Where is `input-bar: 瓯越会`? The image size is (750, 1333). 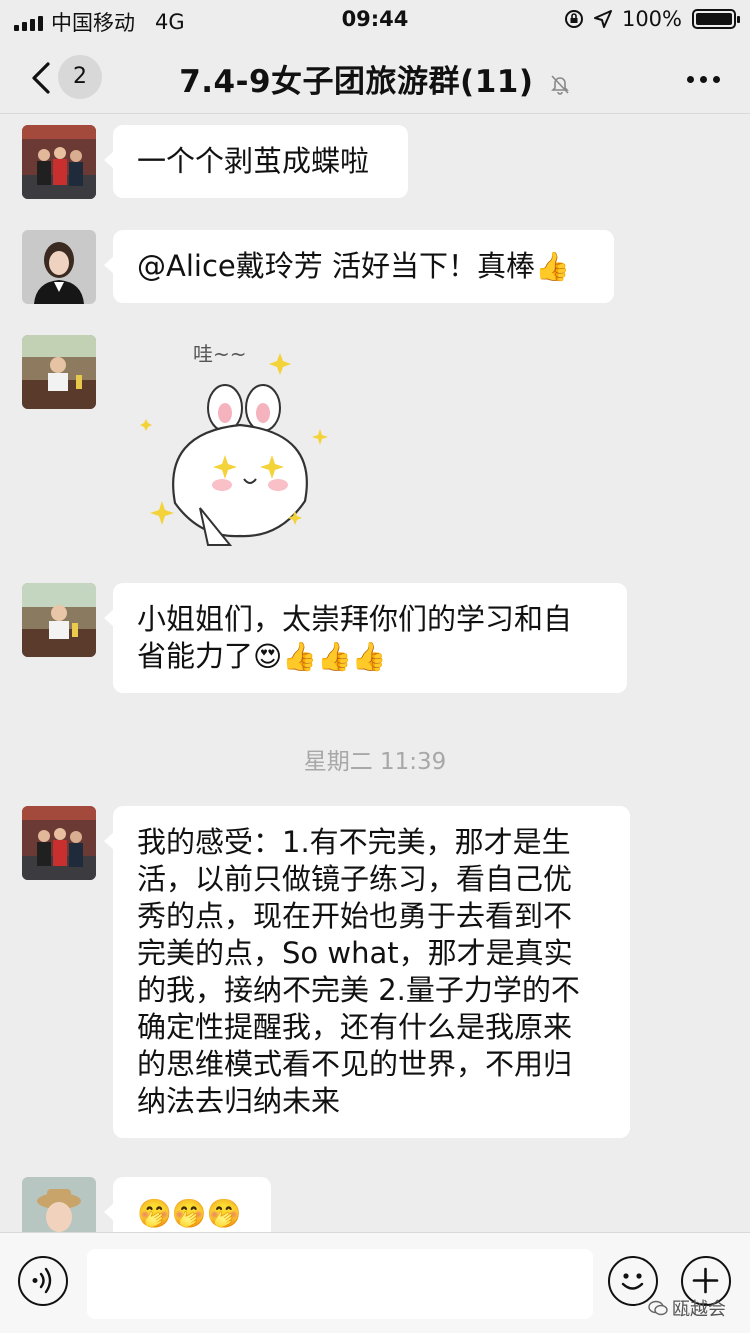 input-bar: 瓯越会 is located at coordinates (375, 1282).